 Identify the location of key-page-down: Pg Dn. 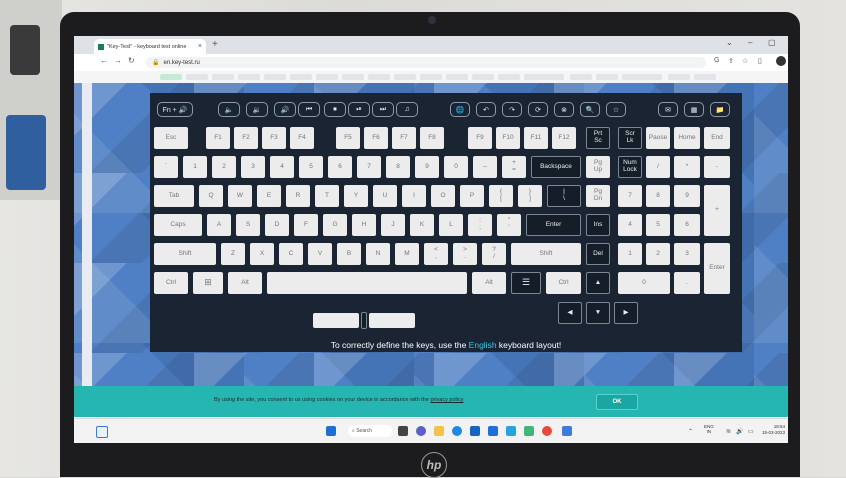
(598, 196).